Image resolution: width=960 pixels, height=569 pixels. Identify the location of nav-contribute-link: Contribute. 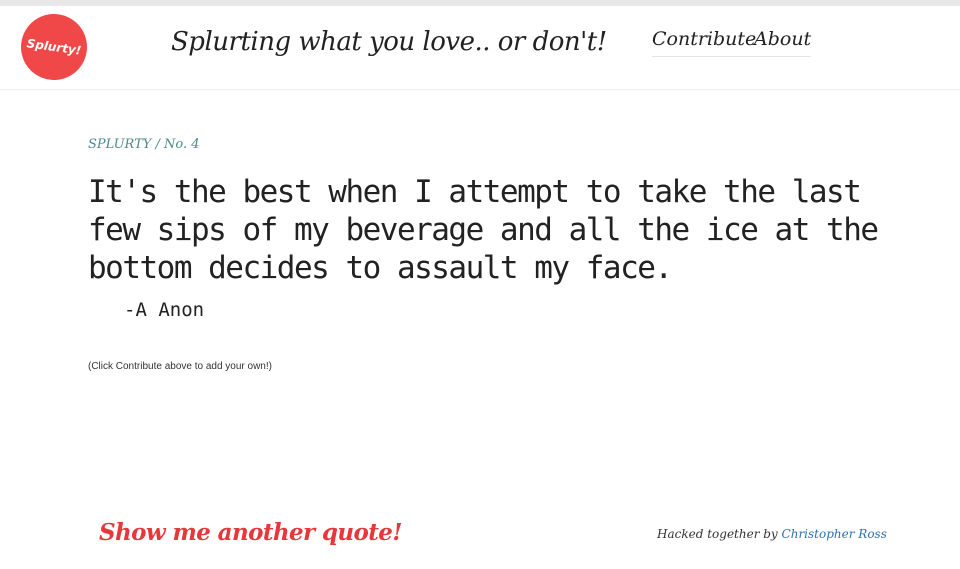
(704, 42).